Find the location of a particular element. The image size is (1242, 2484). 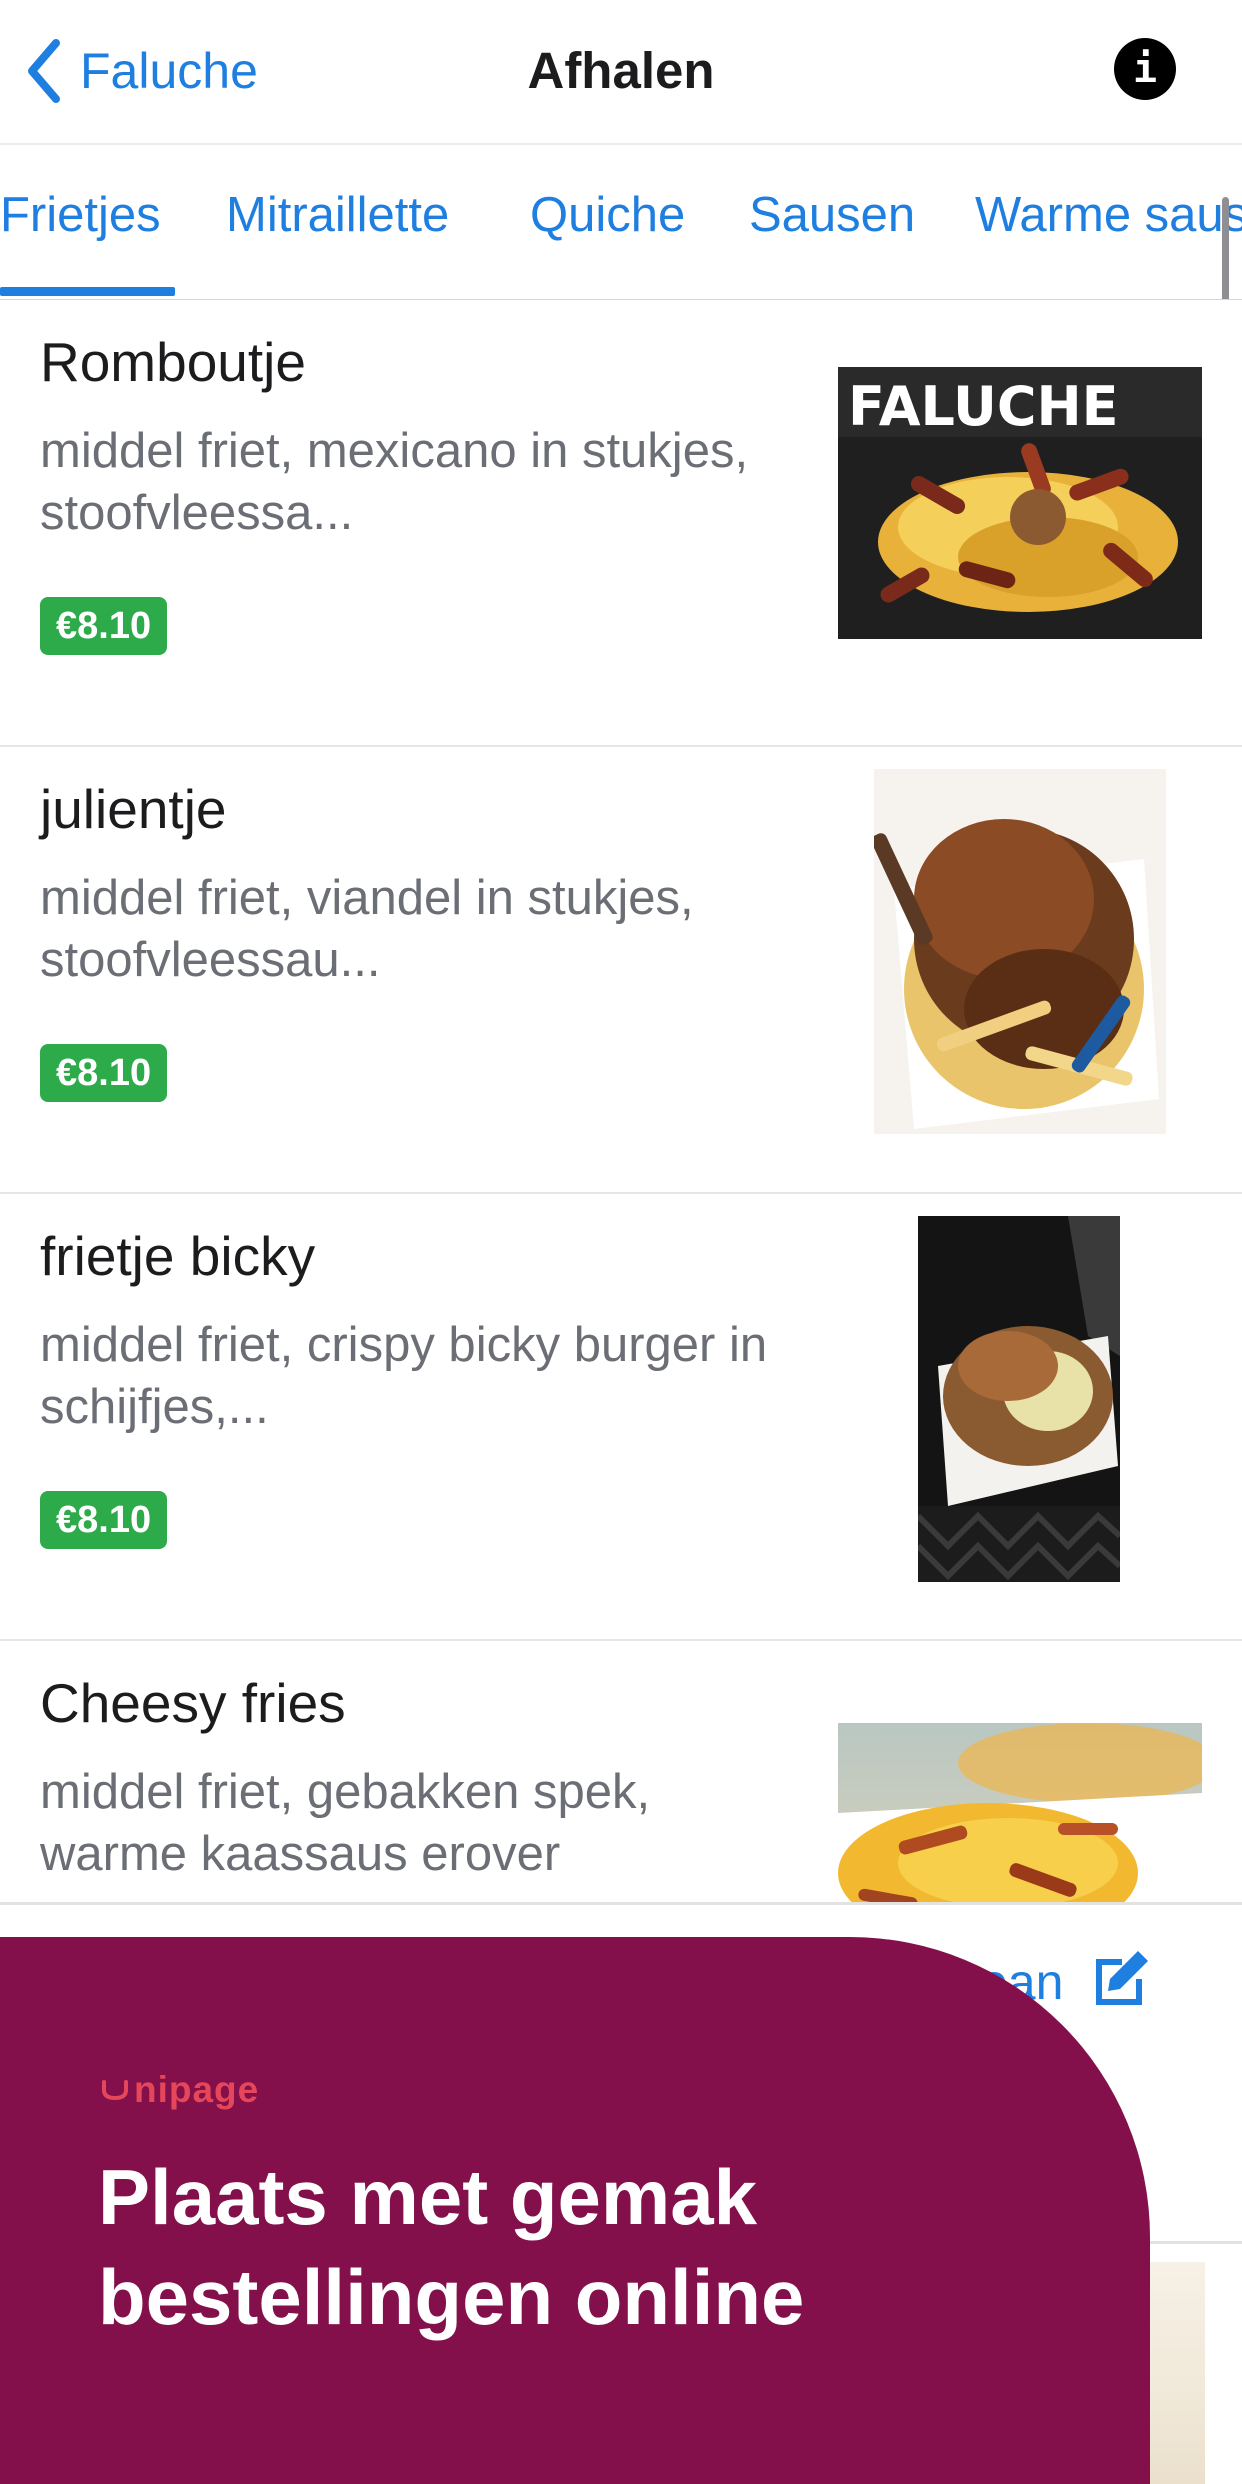

item-image: FALUCHE is located at coordinates (1020, 503).